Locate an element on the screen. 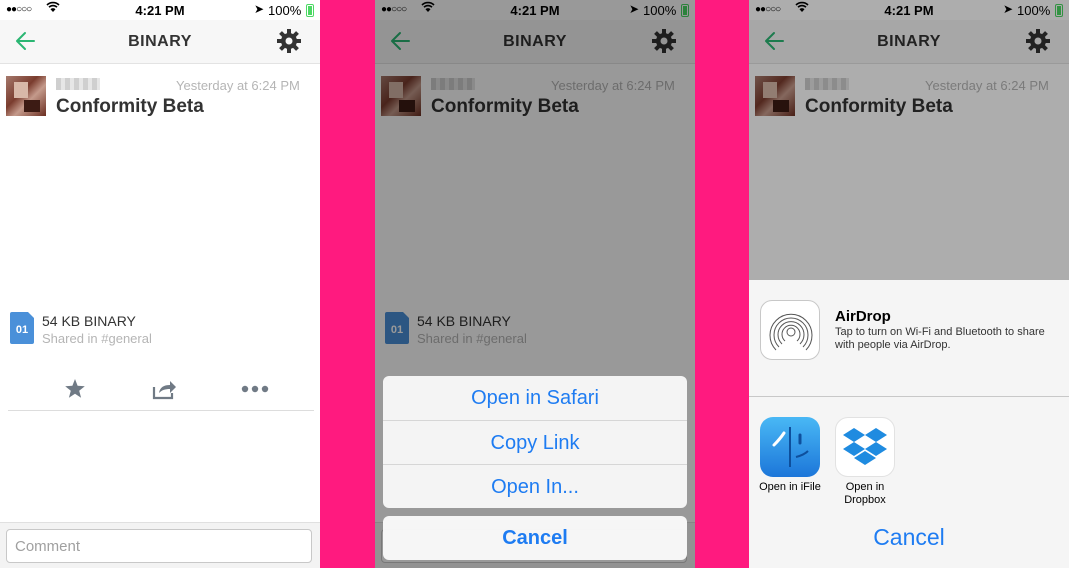  ifile-label: Open in iFile is located at coordinates (790, 487).